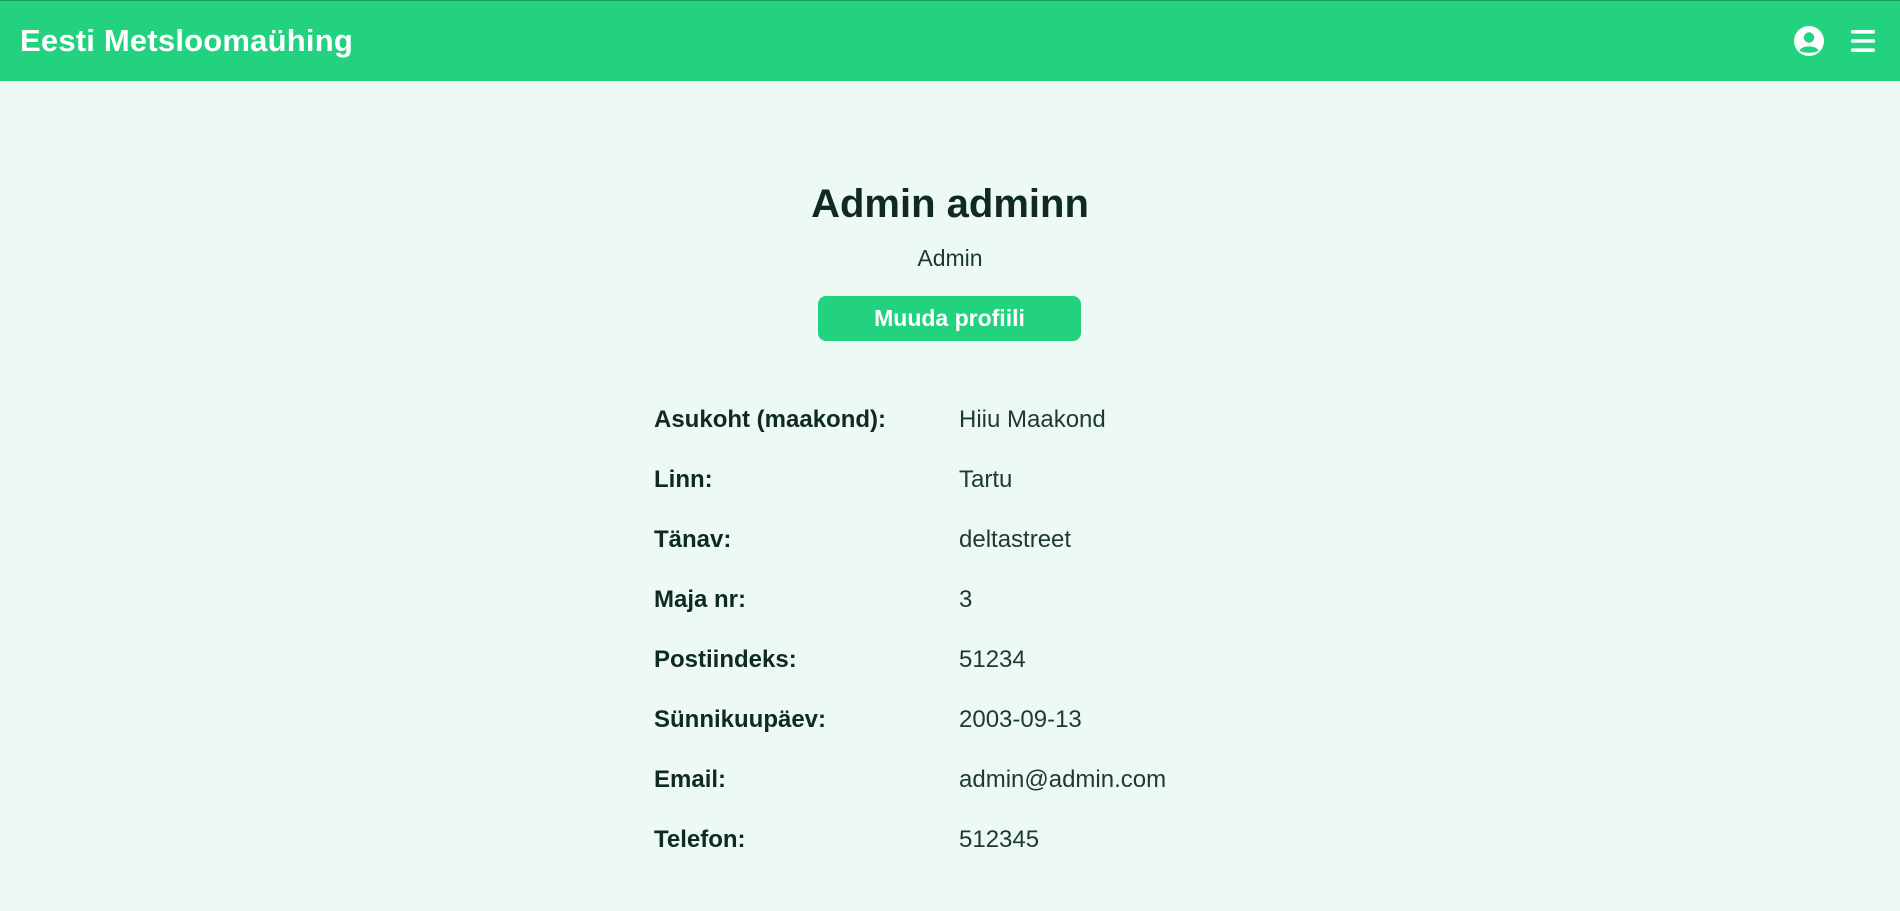 This screenshot has width=1900, height=911. I want to click on profile-name: Admin adminn, so click(950, 204).